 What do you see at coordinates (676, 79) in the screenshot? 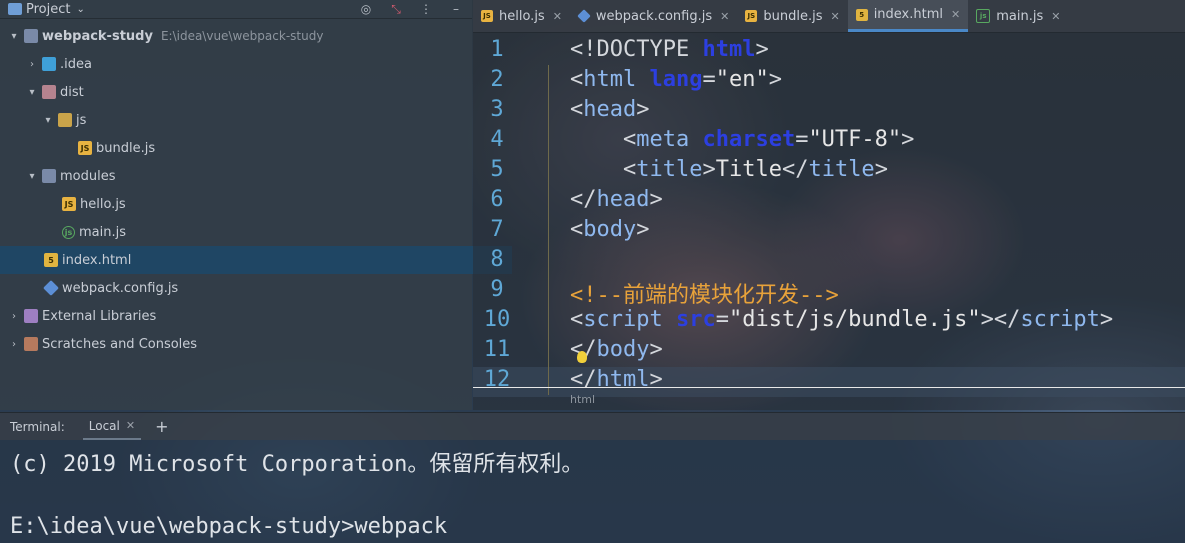
I see `code-token: lang` at bounding box center [676, 79].